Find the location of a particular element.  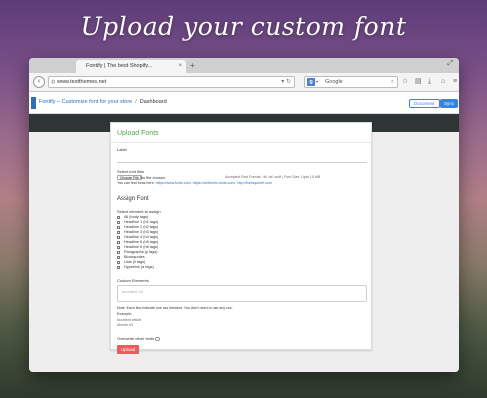

assign-title: Assign Font is located at coordinates (133, 199).